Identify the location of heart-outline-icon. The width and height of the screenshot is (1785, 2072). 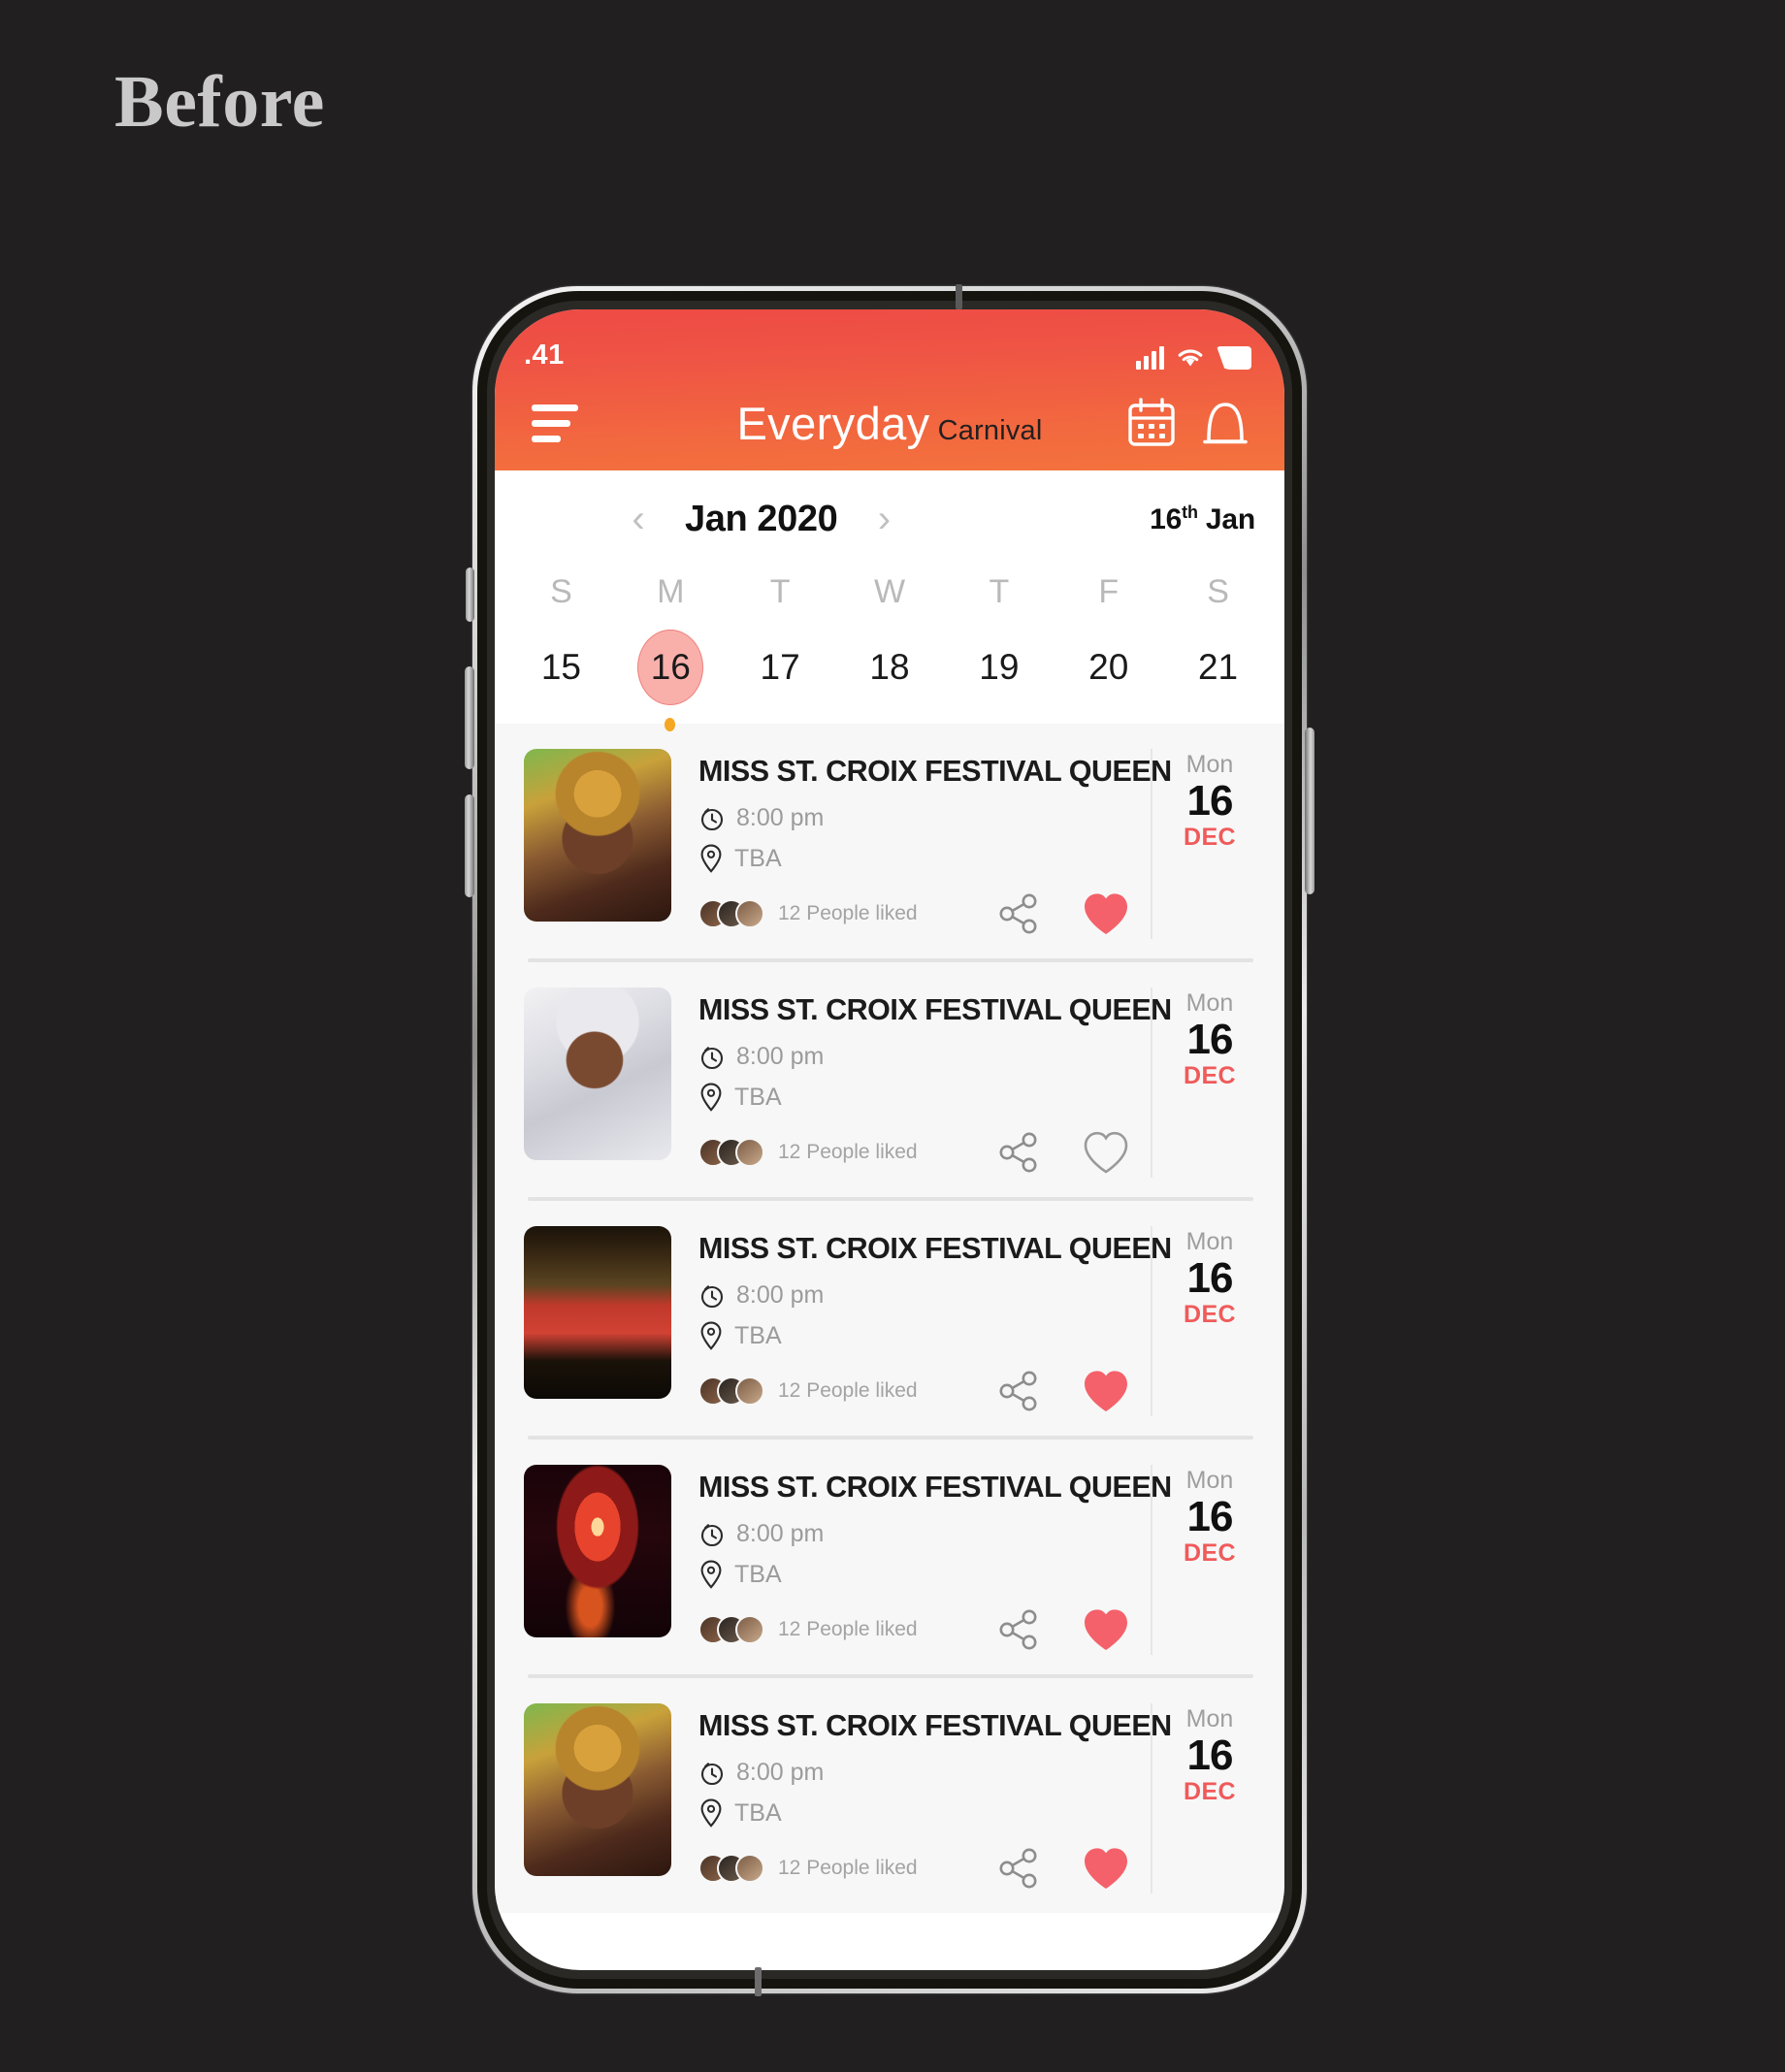
(1106, 1152).